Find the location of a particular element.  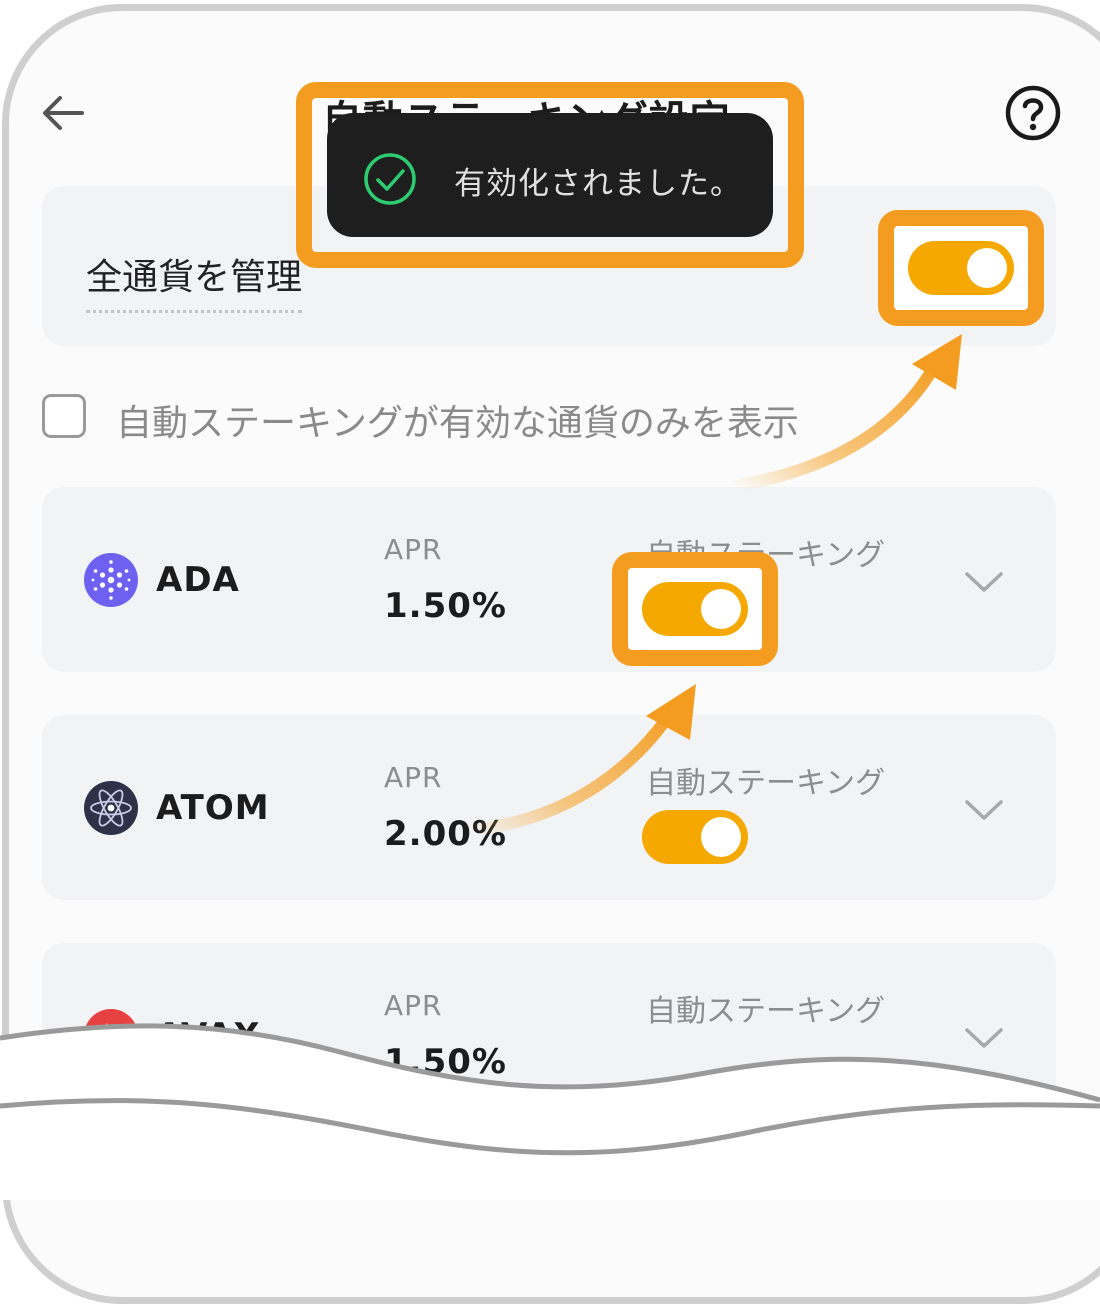

coin-name-ada: ADA is located at coordinates (198, 580).